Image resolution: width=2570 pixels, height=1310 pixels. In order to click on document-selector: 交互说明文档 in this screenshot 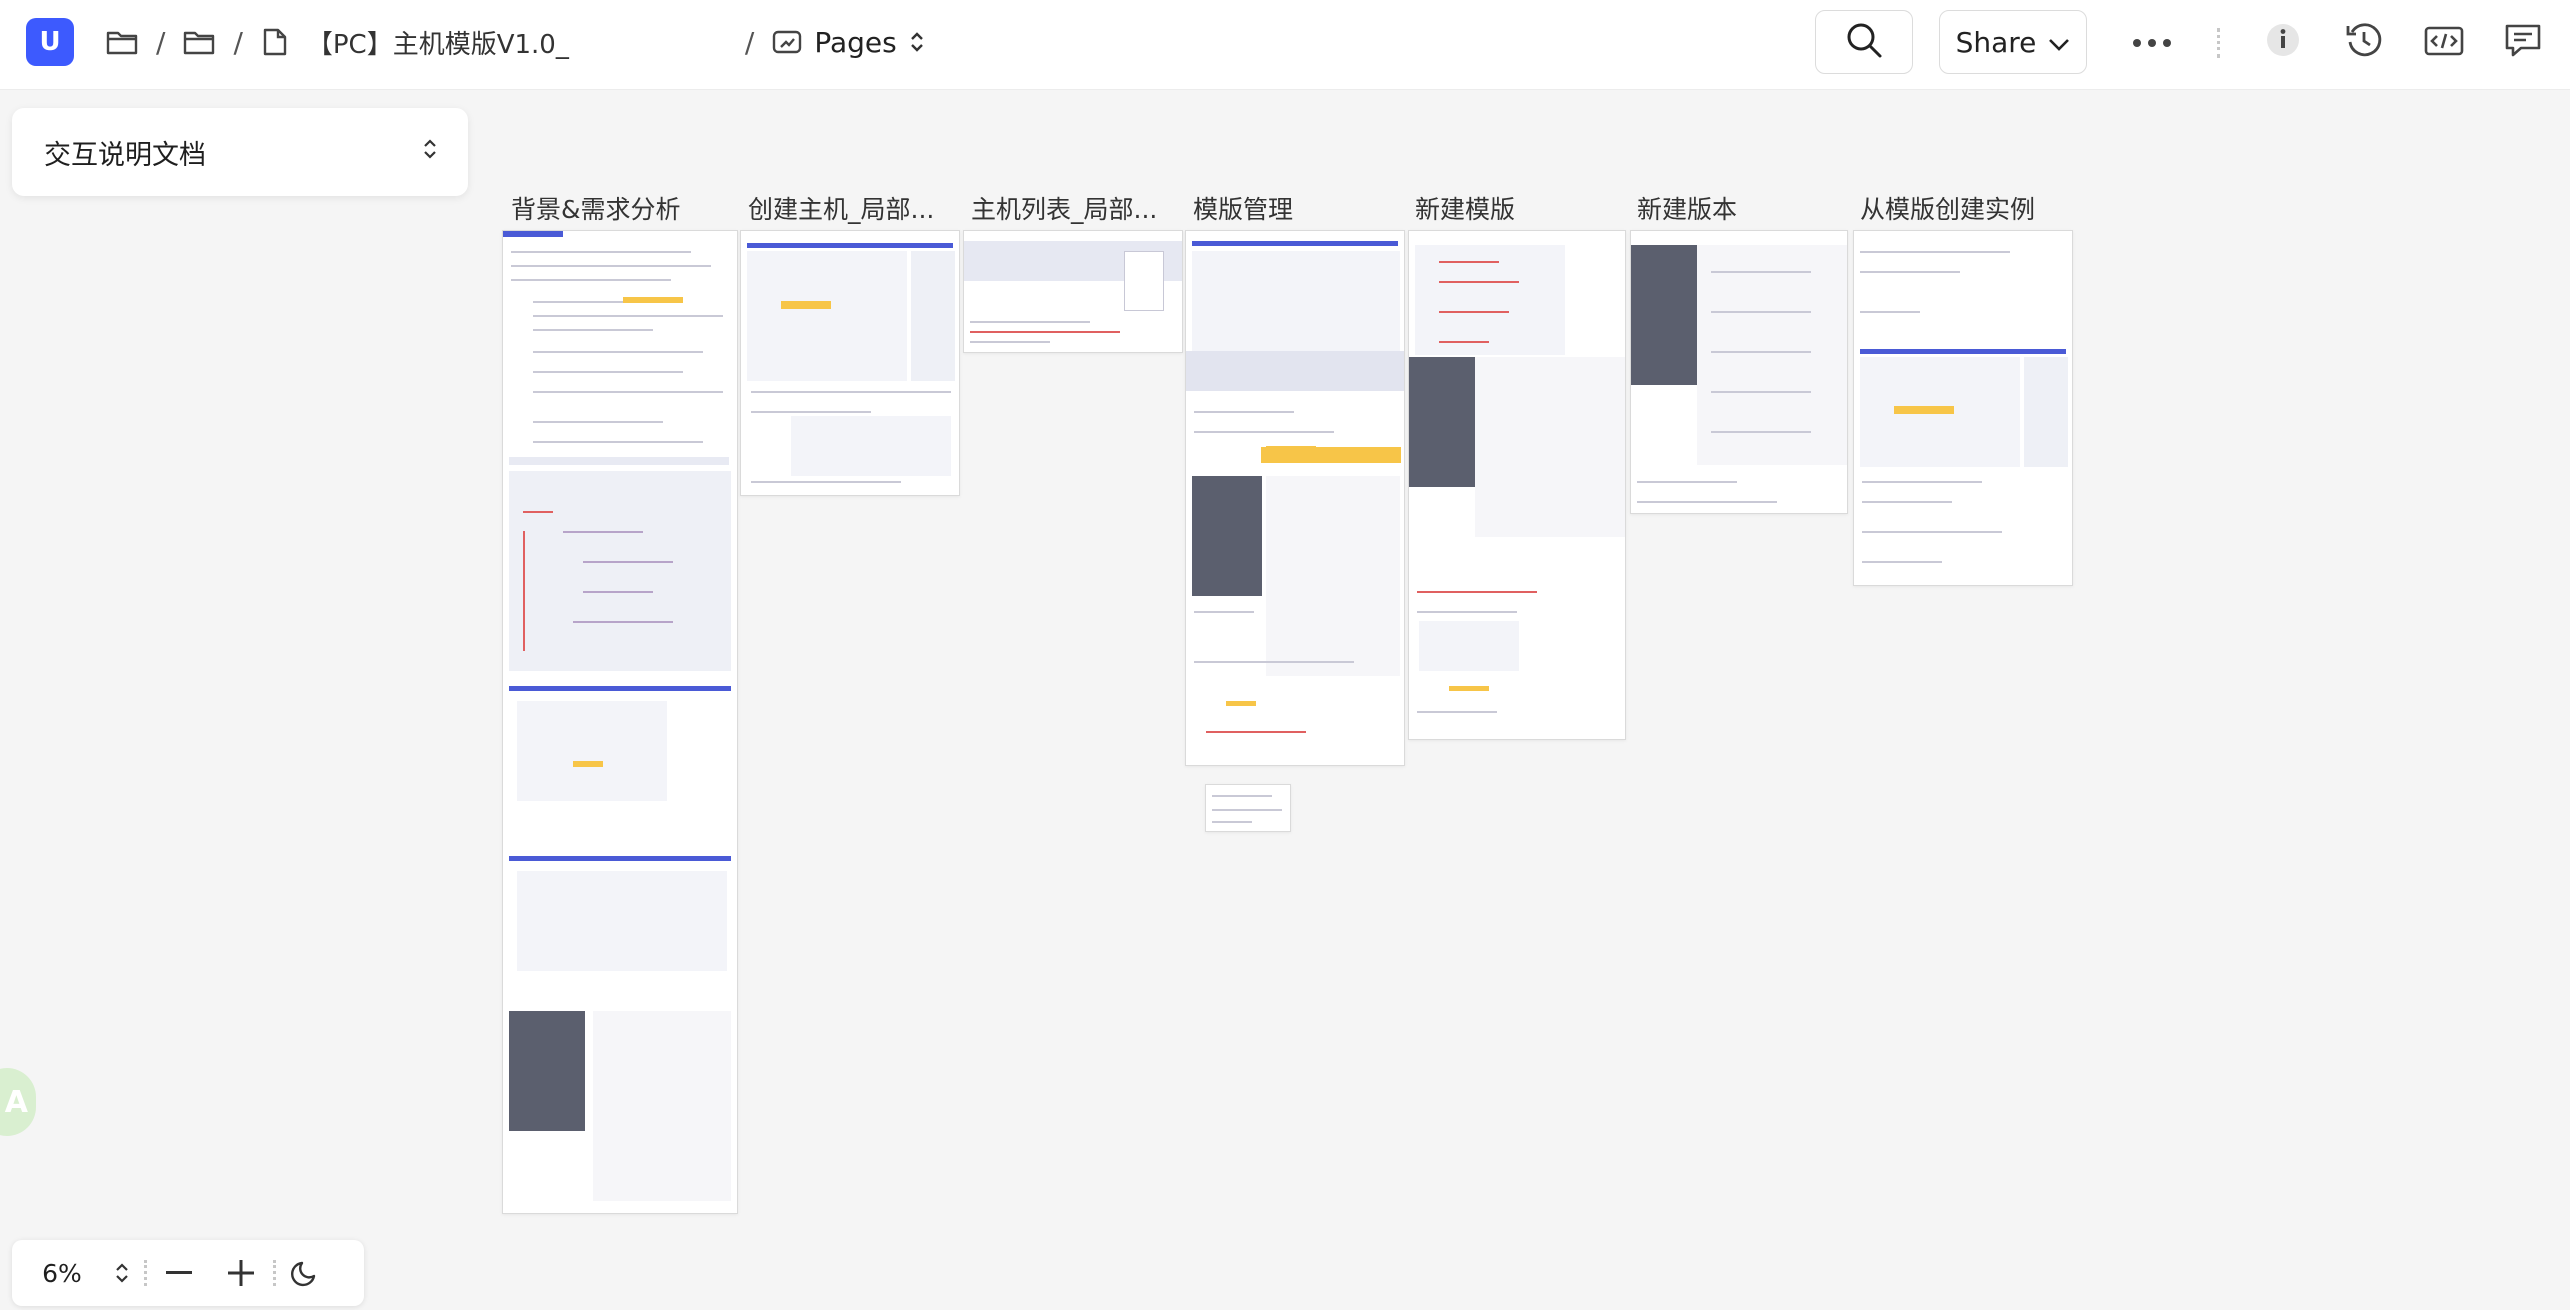, I will do `click(240, 152)`.